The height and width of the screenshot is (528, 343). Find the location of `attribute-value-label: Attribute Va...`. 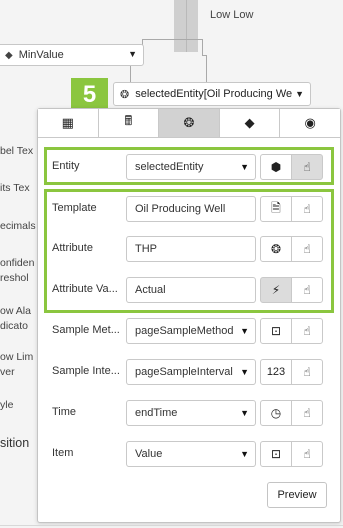

attribute-value-label: Attribute Va... is located at coordinates (85, 289).